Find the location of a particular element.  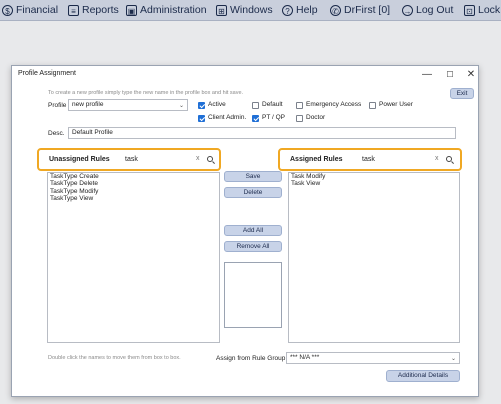

rule-group-value: *** N/A *** is located at coordinates (305, 357).